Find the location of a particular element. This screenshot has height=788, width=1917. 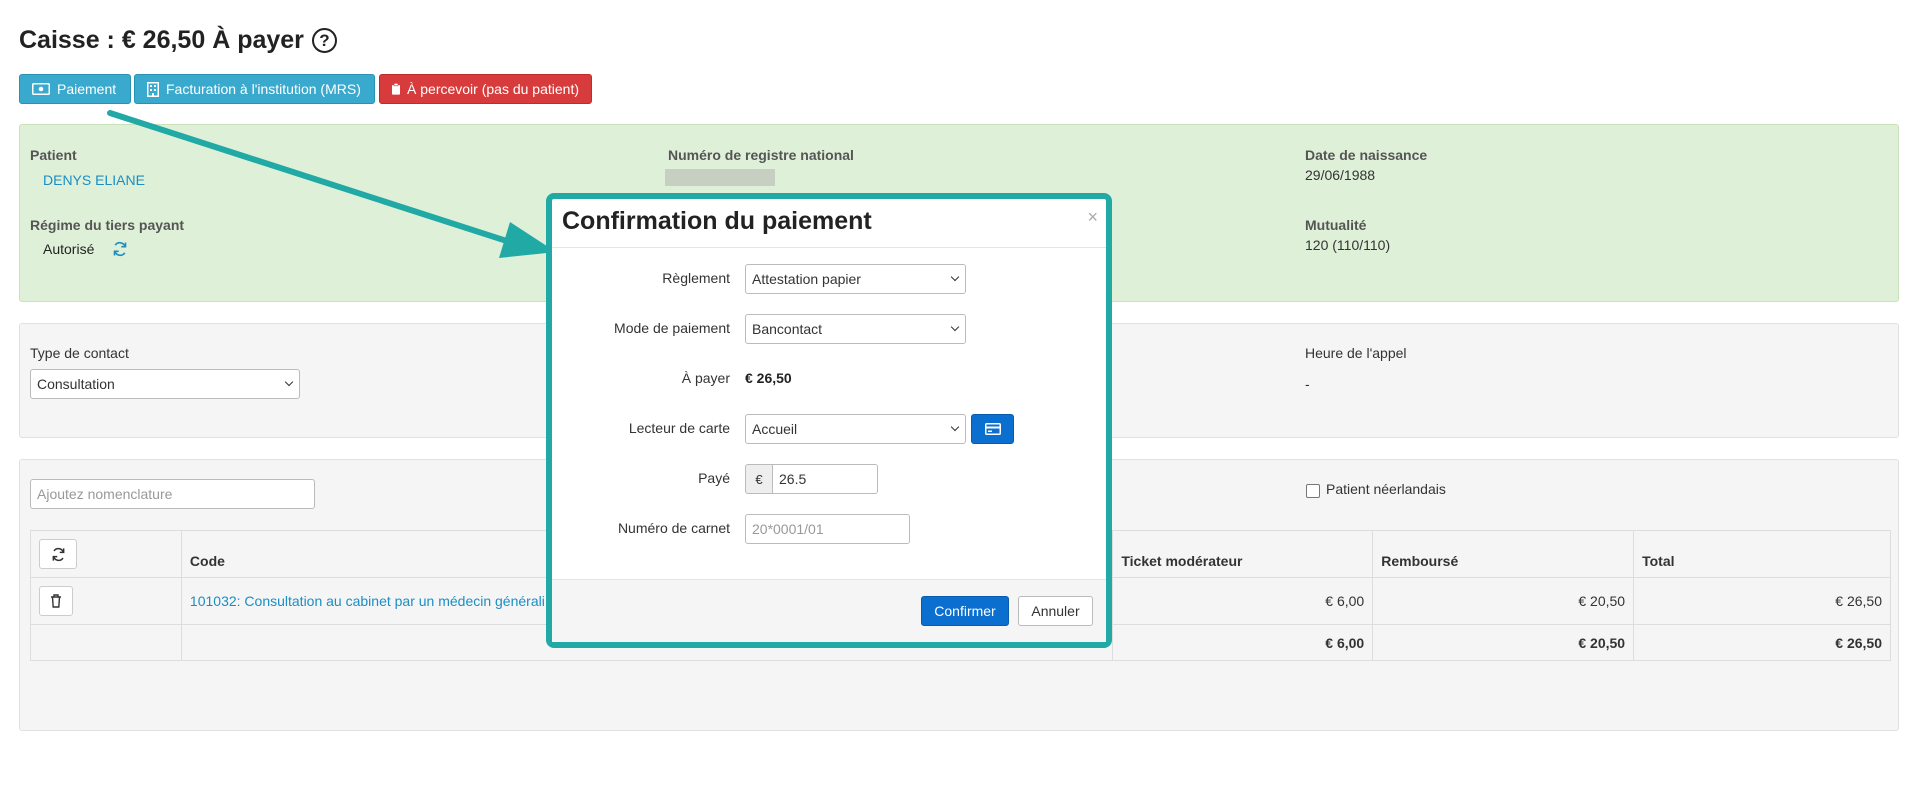

refresh-table-button is located at coordinates (58, 554).